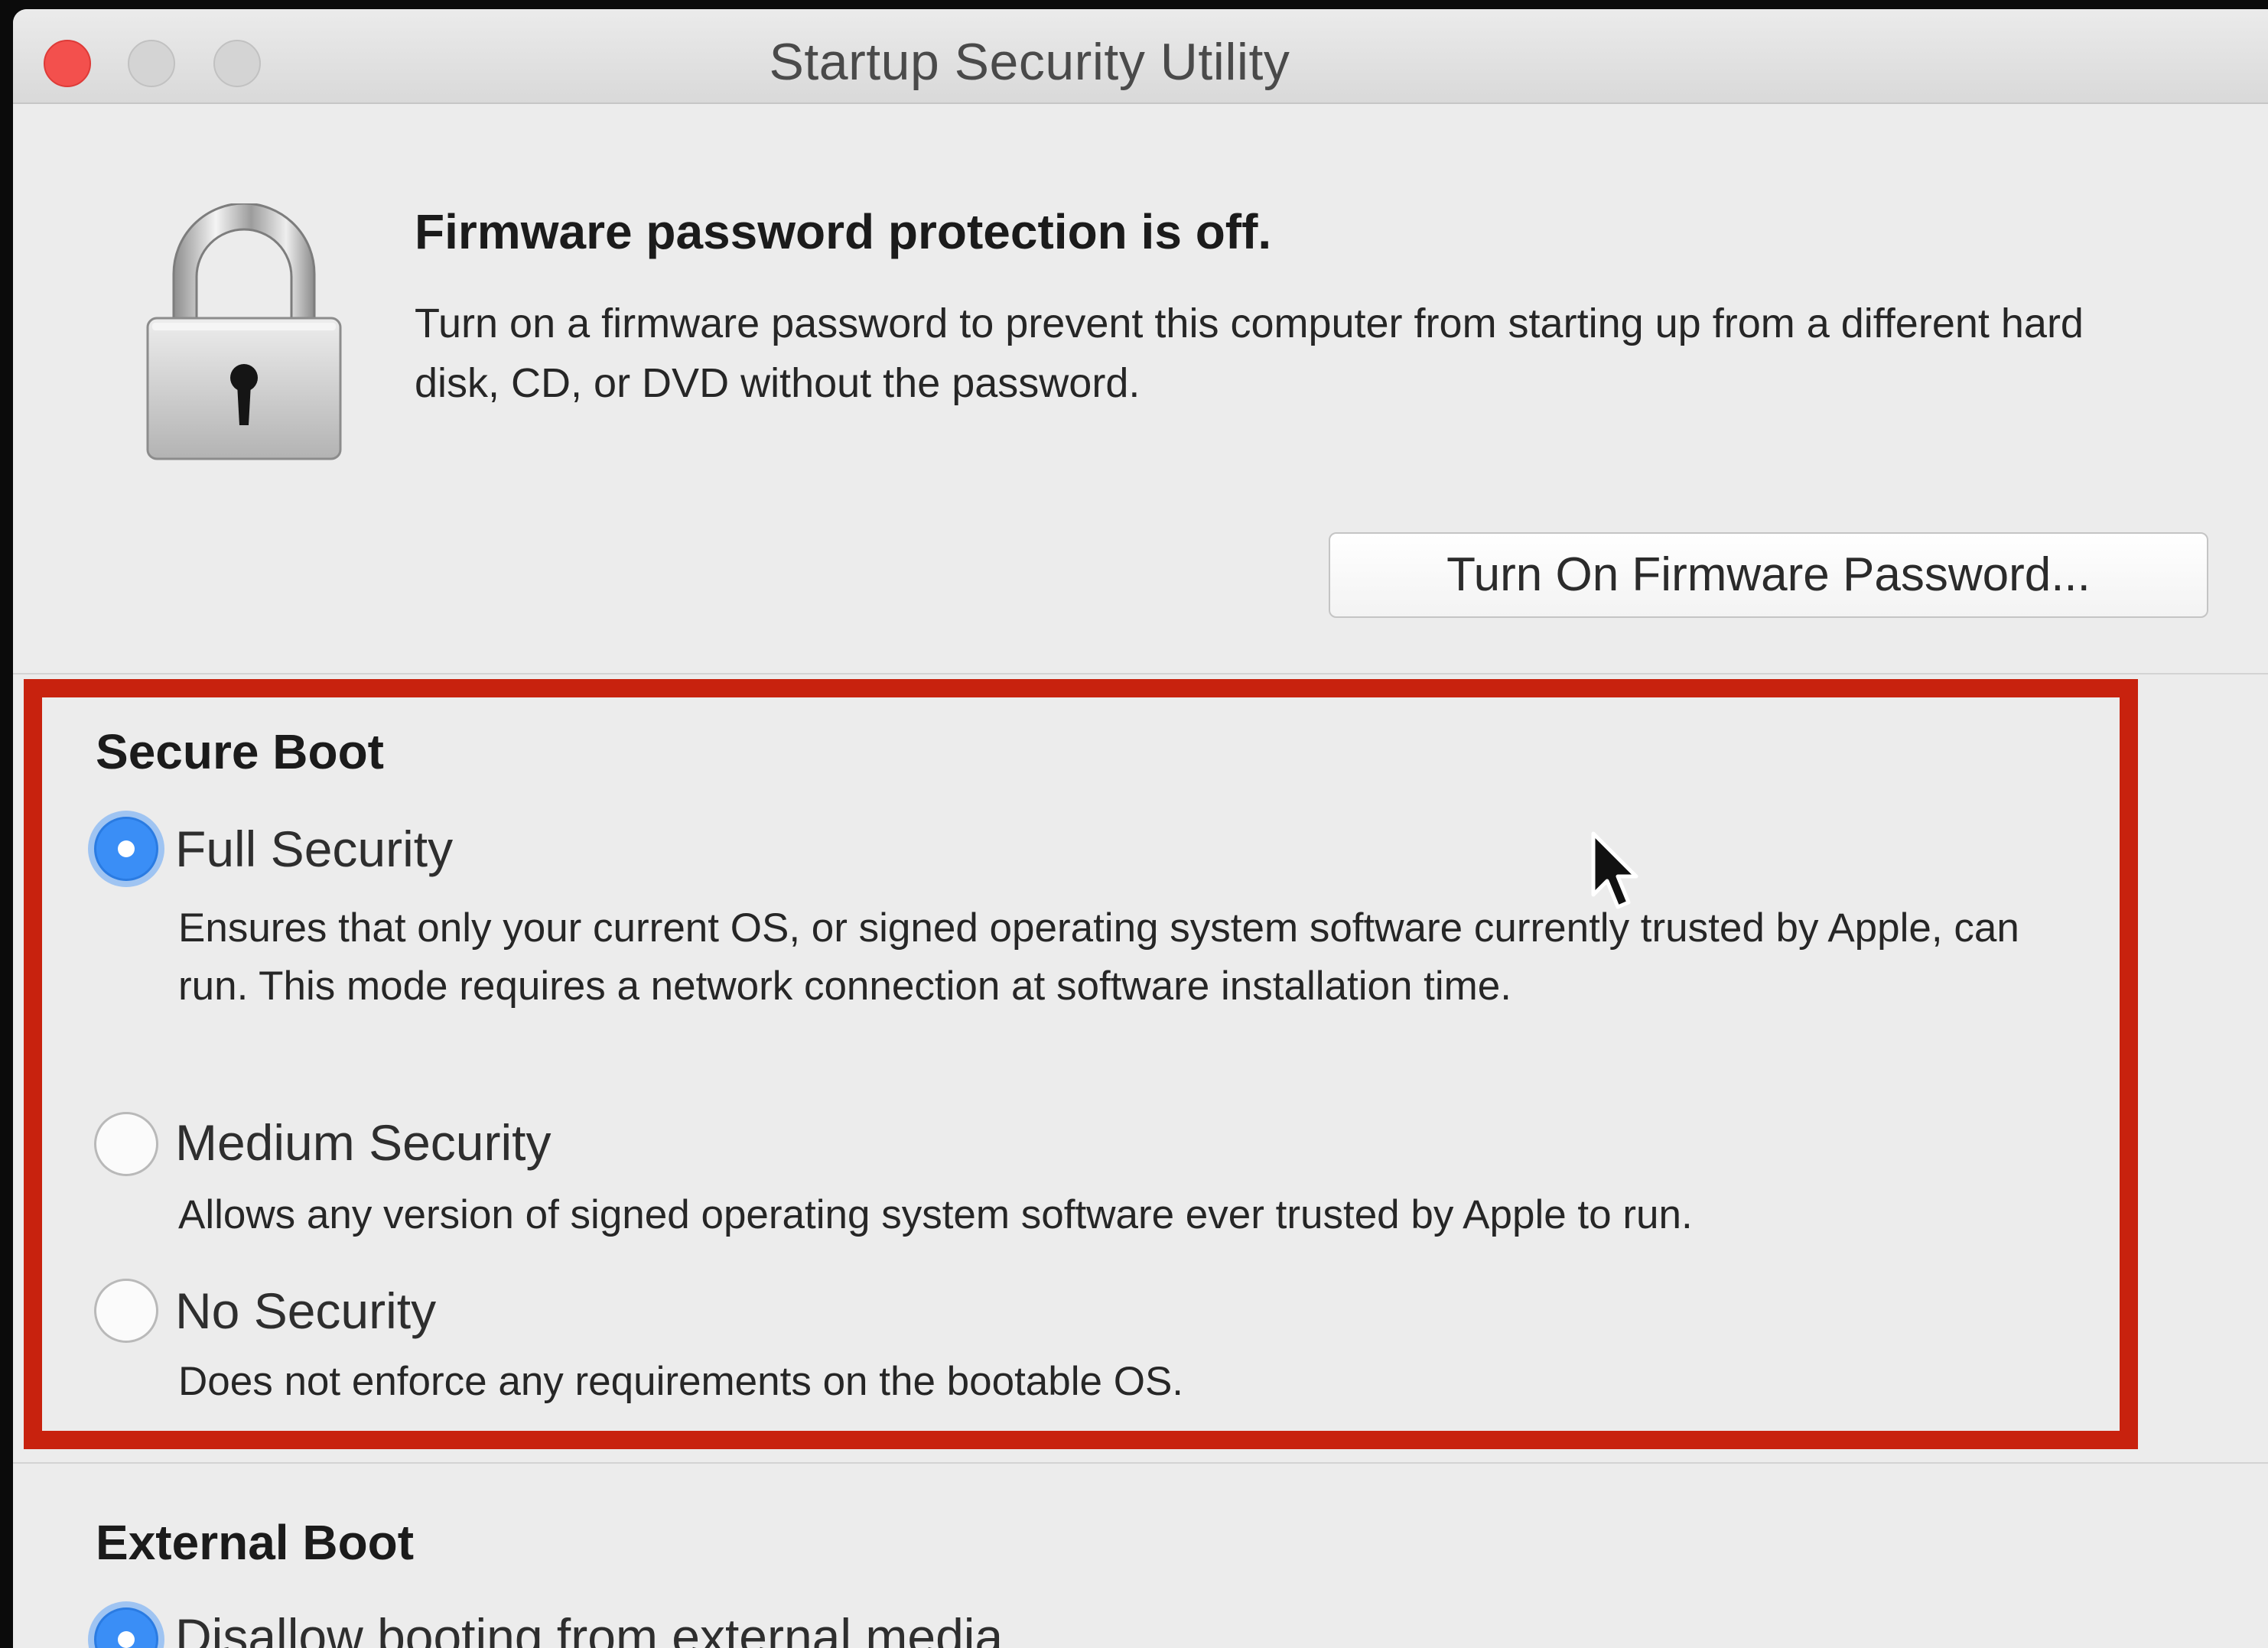 The width and height of the screenshot is (2268, 1648). What do you see at coordinates (126, 1311) in the screenshot?
I see `no-security-radio` at bounding box center [126, 1311].